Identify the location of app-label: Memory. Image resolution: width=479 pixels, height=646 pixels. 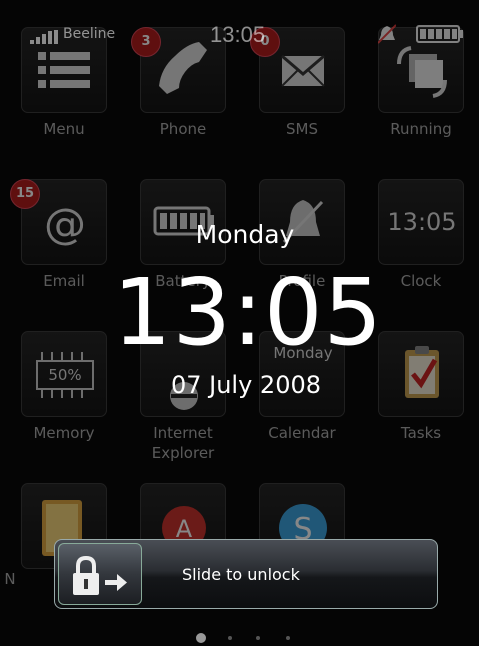
(64, 433).